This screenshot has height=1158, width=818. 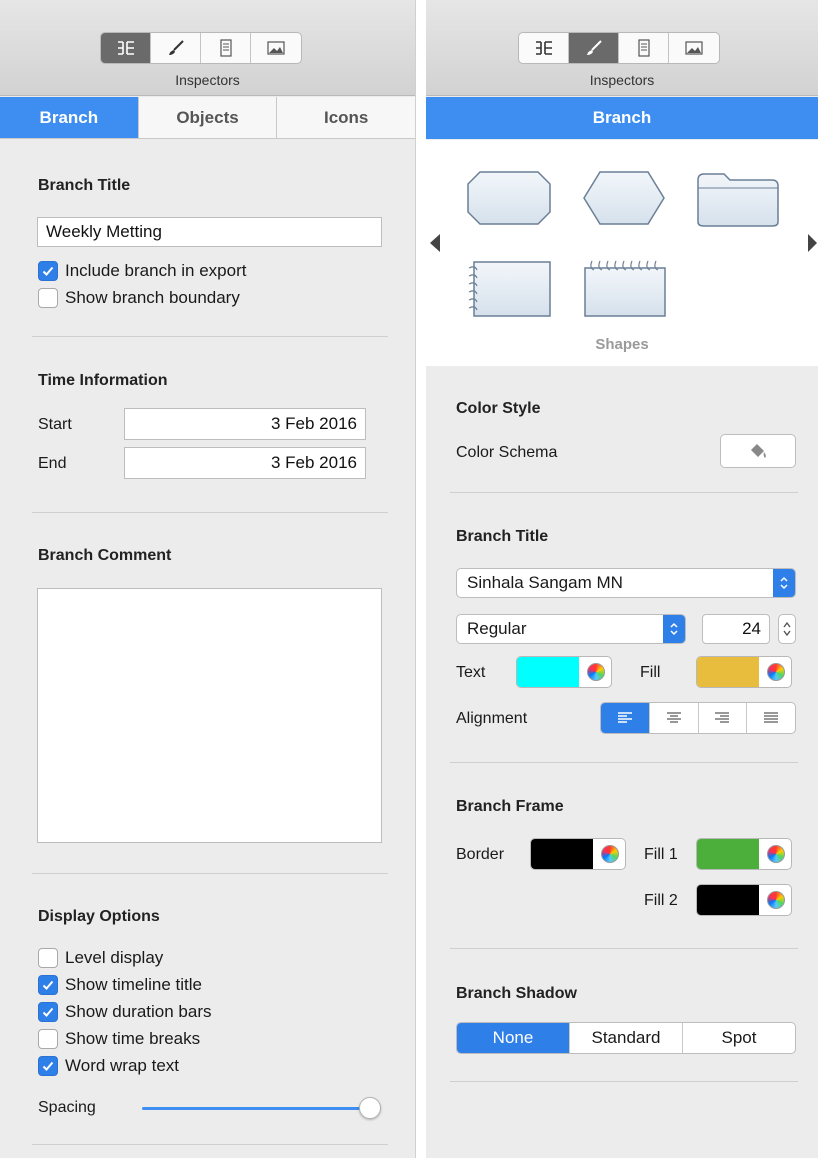 I want to click on hierarchy-icon, so click(x=125, y=48).